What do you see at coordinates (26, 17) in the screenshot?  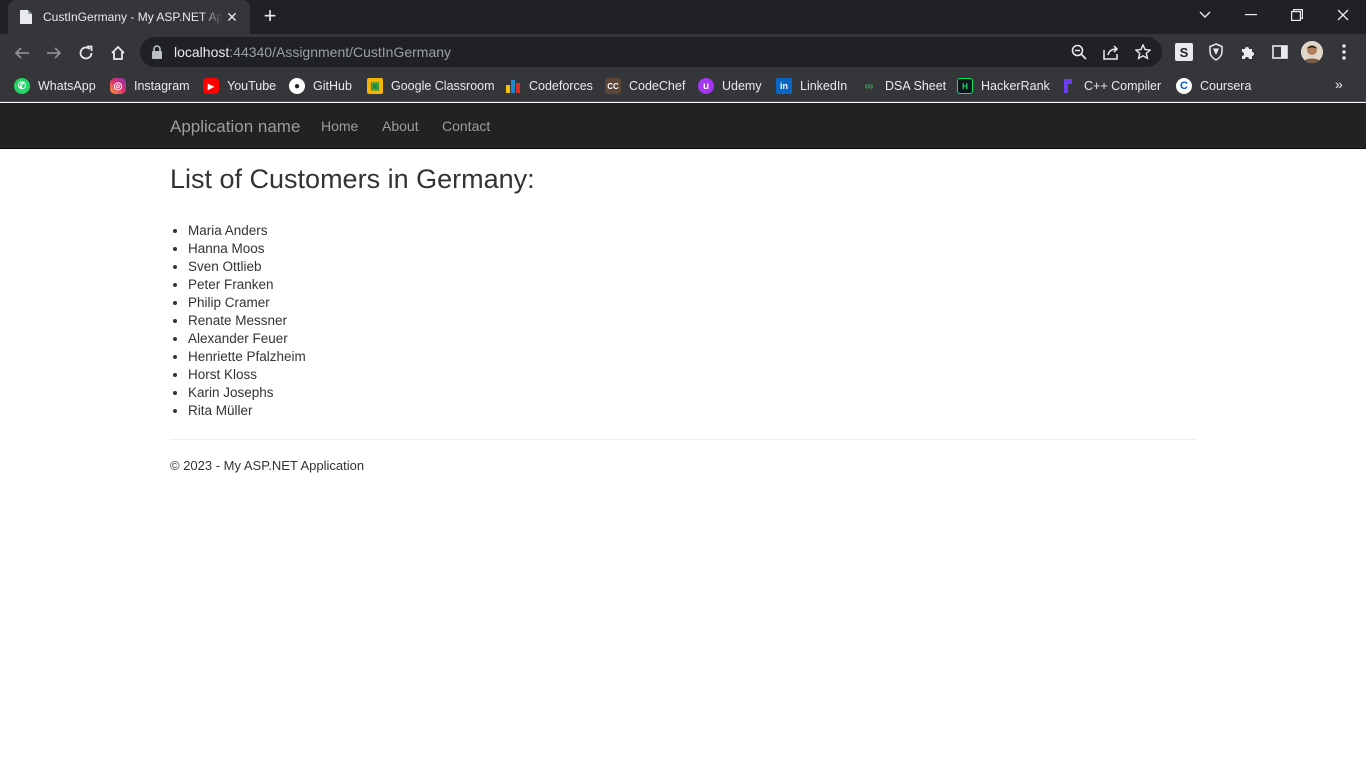 I see `page-favicon-icon` at bounding box center [26, 17].